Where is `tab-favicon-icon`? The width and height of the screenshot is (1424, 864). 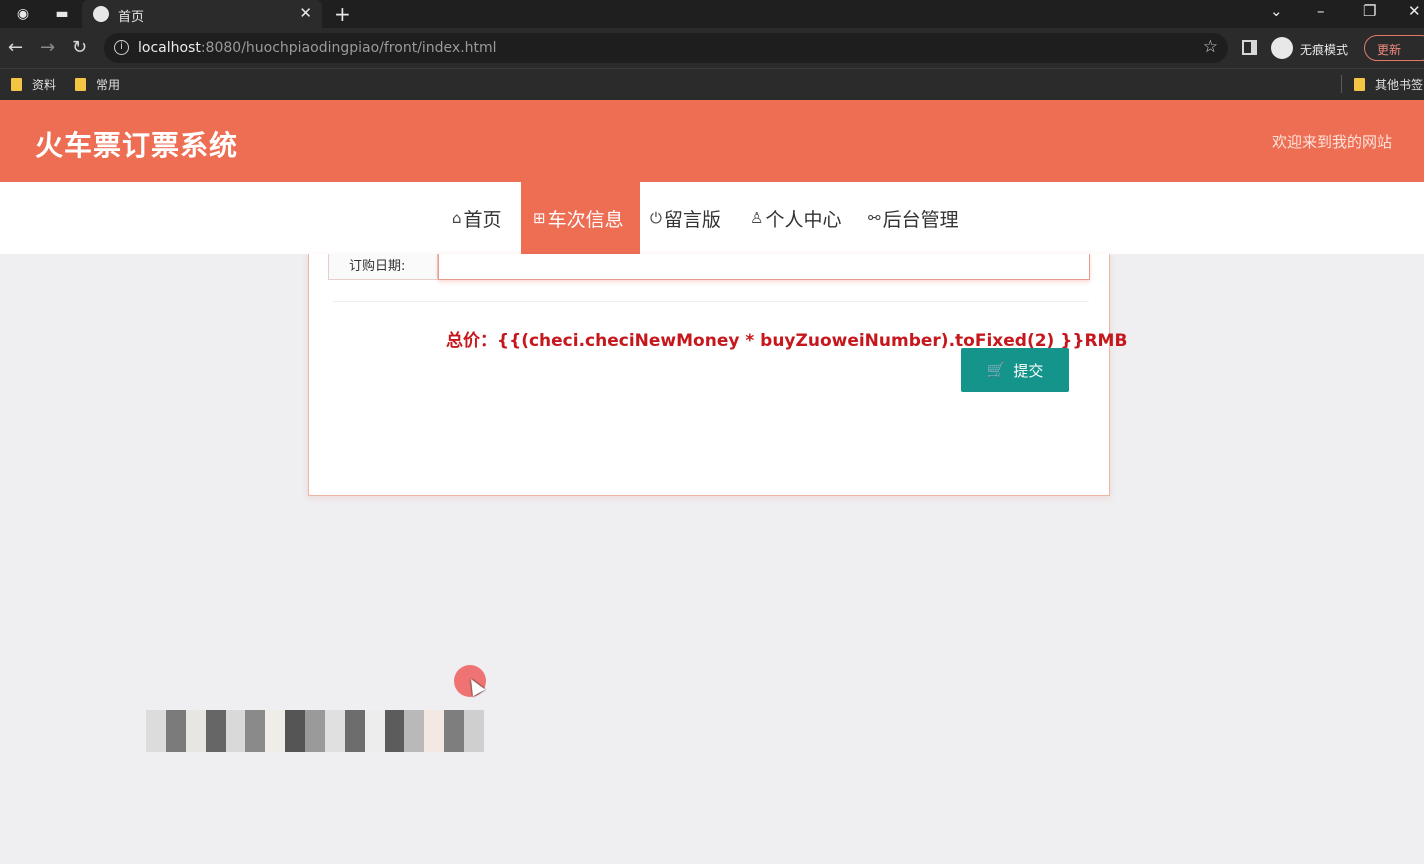 tab-favicon-icon is located at coordinates (101, 14).